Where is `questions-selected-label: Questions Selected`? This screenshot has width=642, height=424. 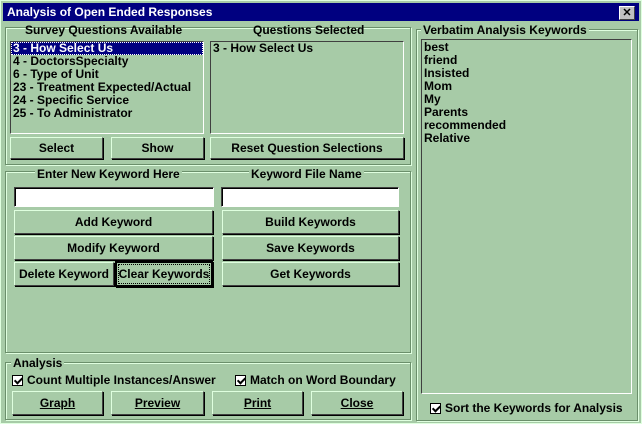 questions-selected-label: Questions Selected is located at coordinates (309, 30).